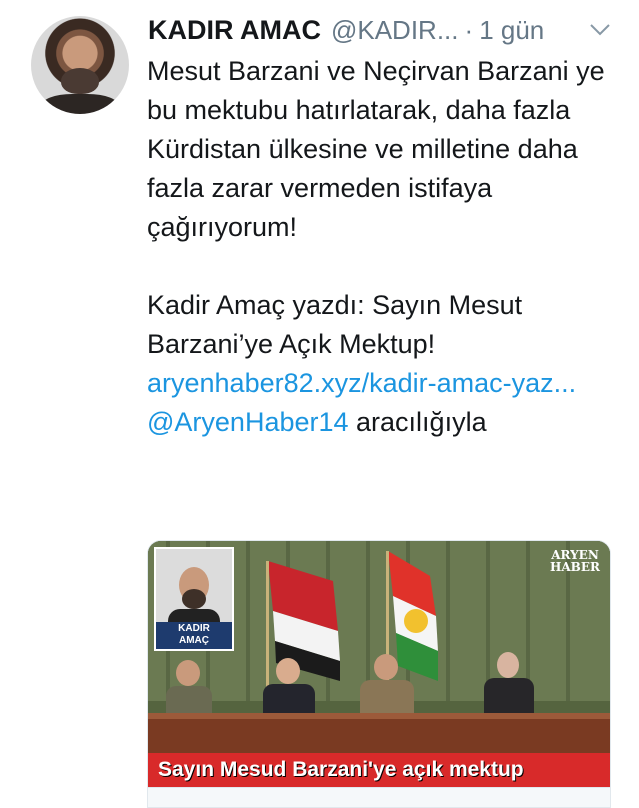 The height and width of the screenshot is (808, 639). What do you see at coordinates (234, 30) in the screenshot?
I see `author-name: KADIR AMAC` at bounding box center [234, 30].